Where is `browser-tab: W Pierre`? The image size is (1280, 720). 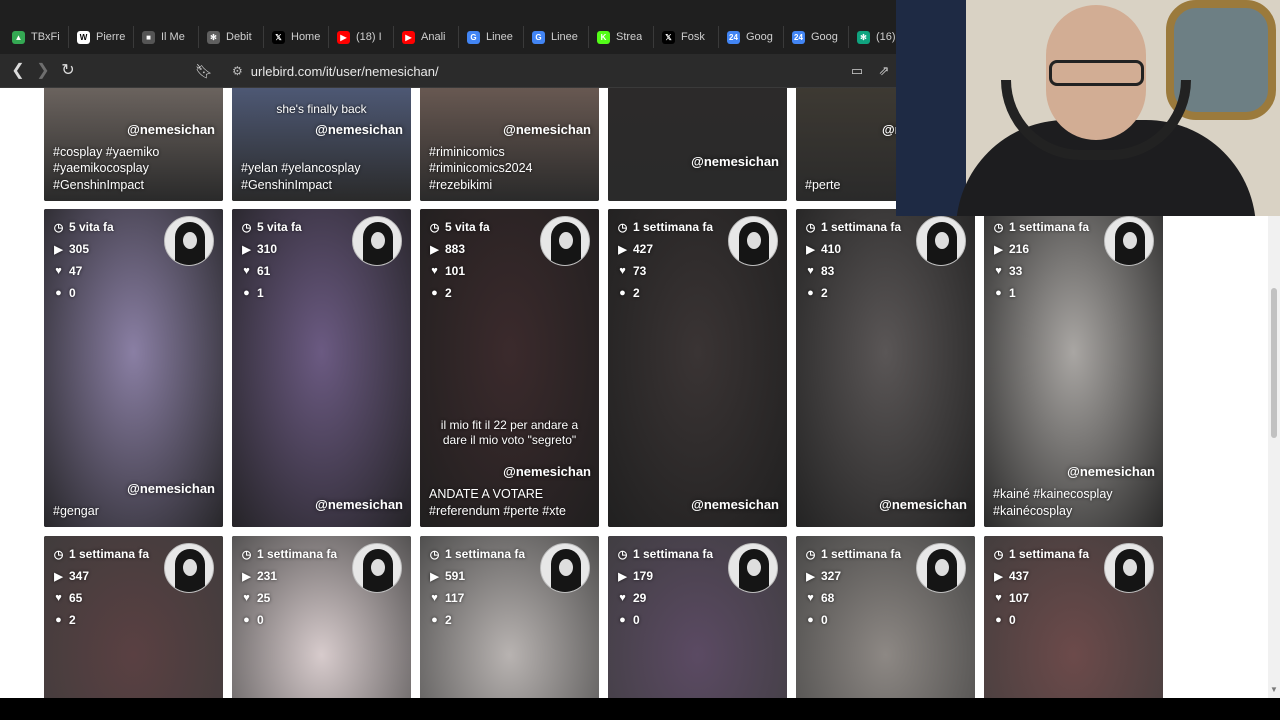 browser-tab: W Pierre is located at coordinates (101, 37).